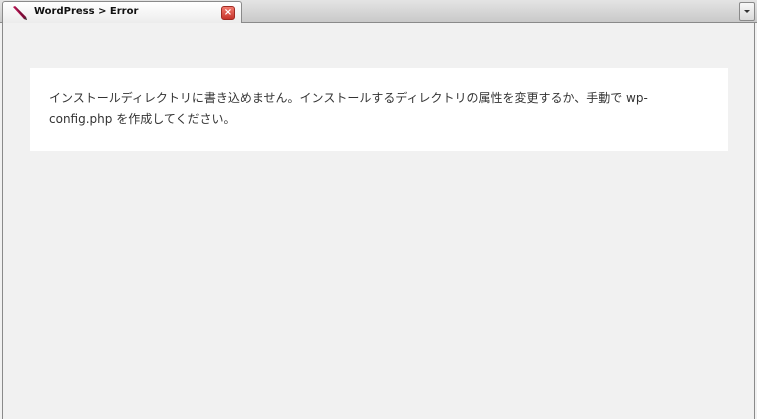  I want to click on chevron-down-icon, so click(747, 11).